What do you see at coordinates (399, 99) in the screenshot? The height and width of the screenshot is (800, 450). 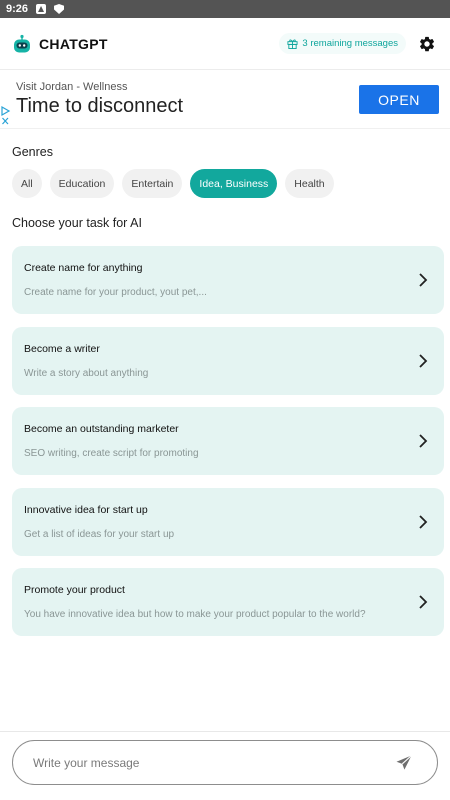 I see `ad-open-button: OPEN` at bounding box center [399, 99].